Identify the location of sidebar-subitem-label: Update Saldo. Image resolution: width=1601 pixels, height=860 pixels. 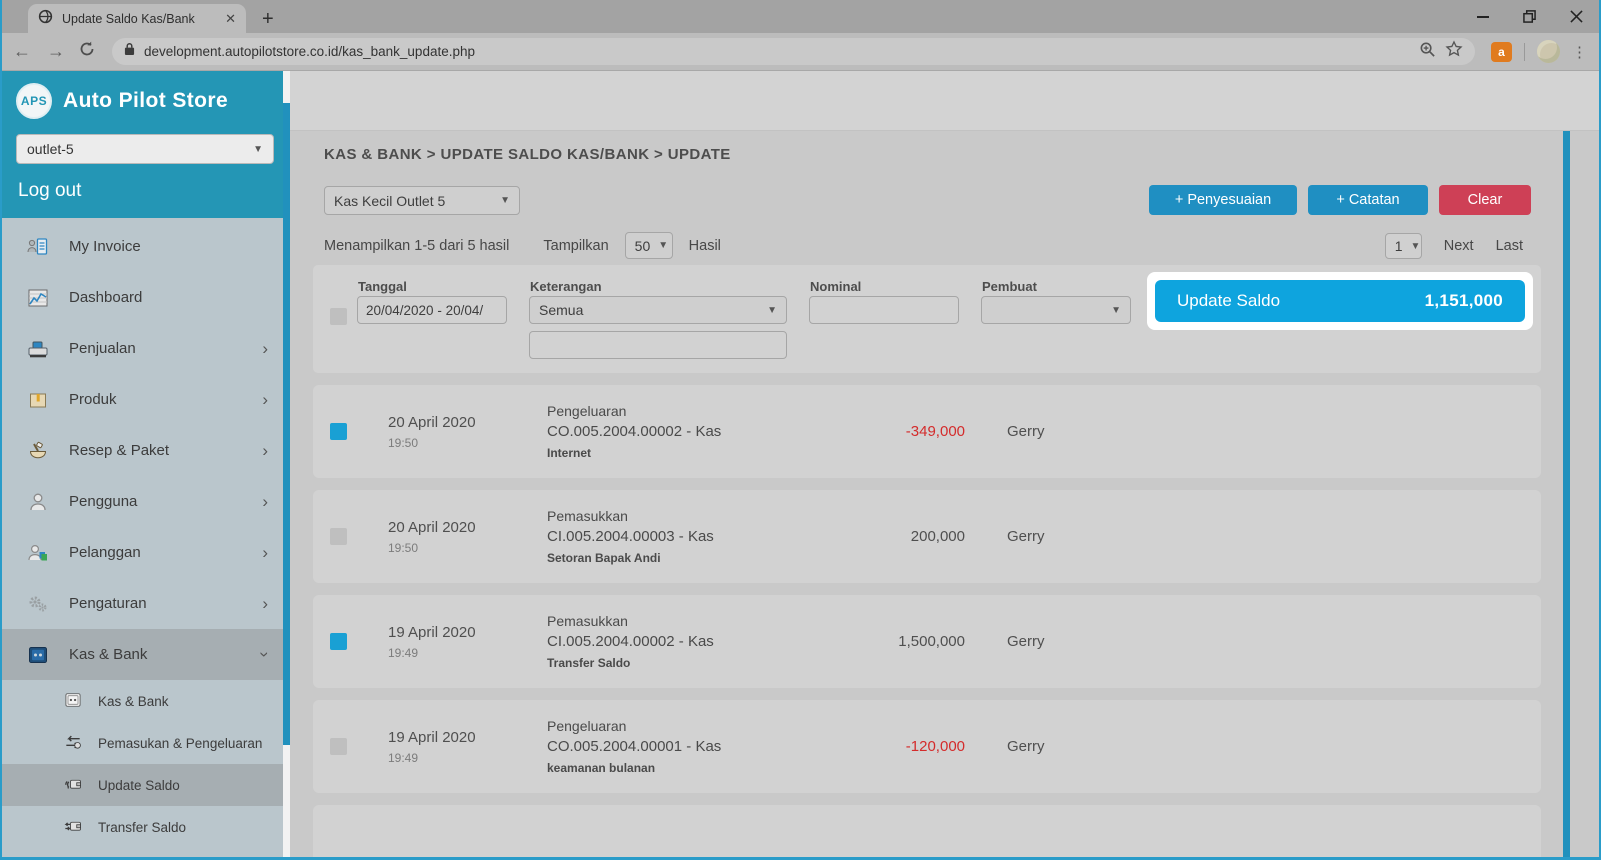
(139, 785).